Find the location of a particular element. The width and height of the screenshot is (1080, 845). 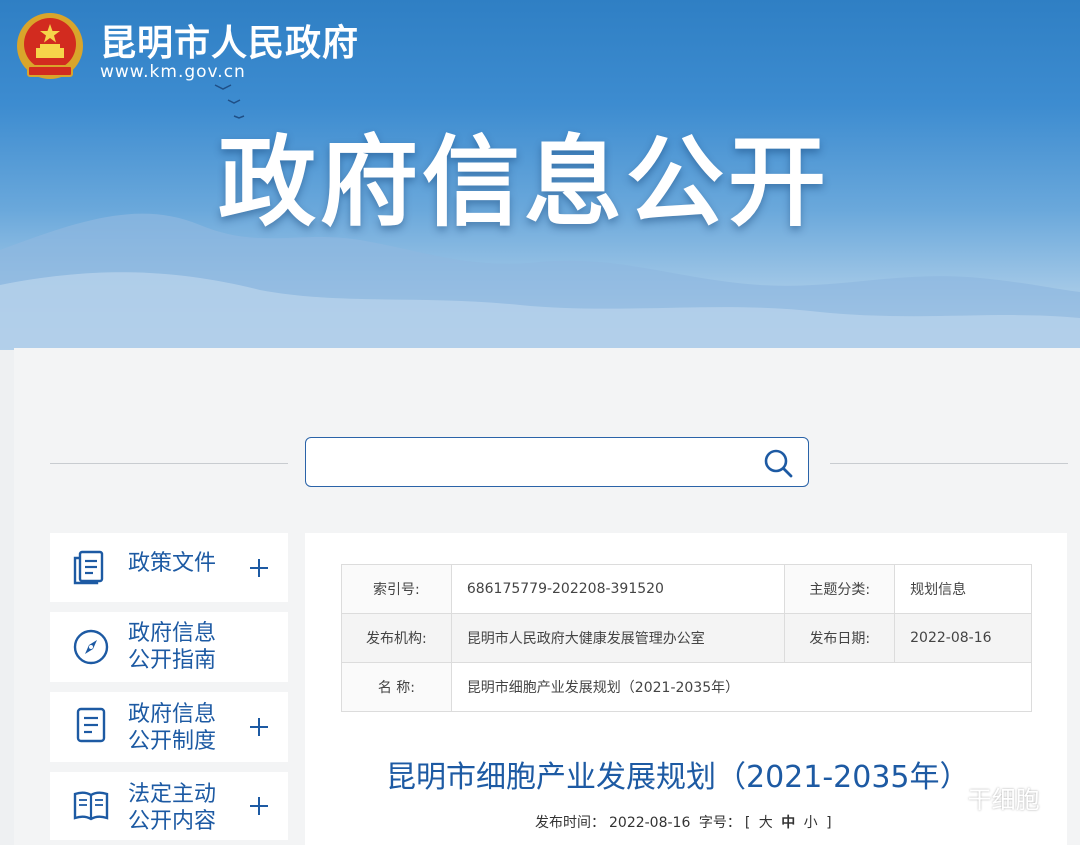

search-input is located at coordinates (533, 463).